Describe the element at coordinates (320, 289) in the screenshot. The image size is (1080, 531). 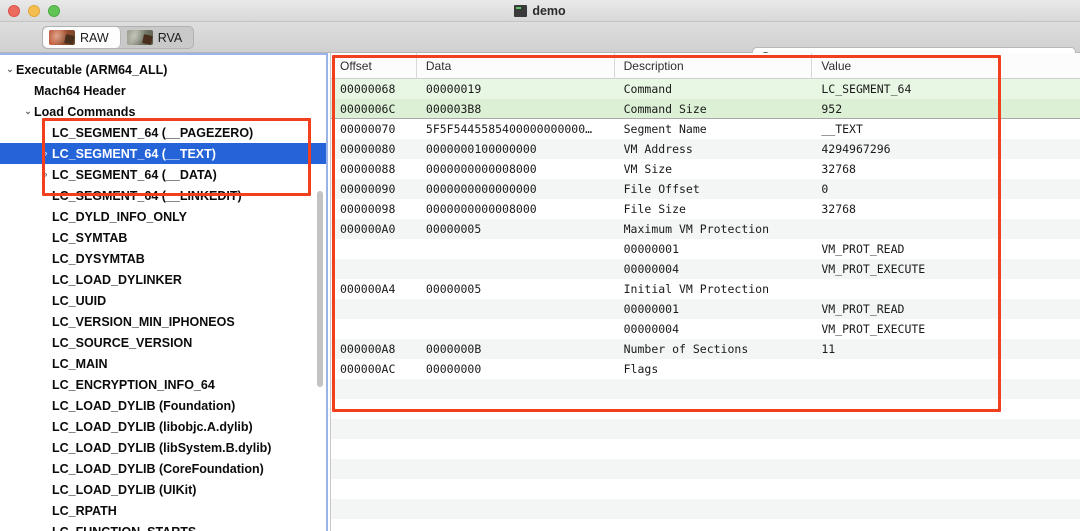
I see `sidebar-scrollbar-thumb` at that location.